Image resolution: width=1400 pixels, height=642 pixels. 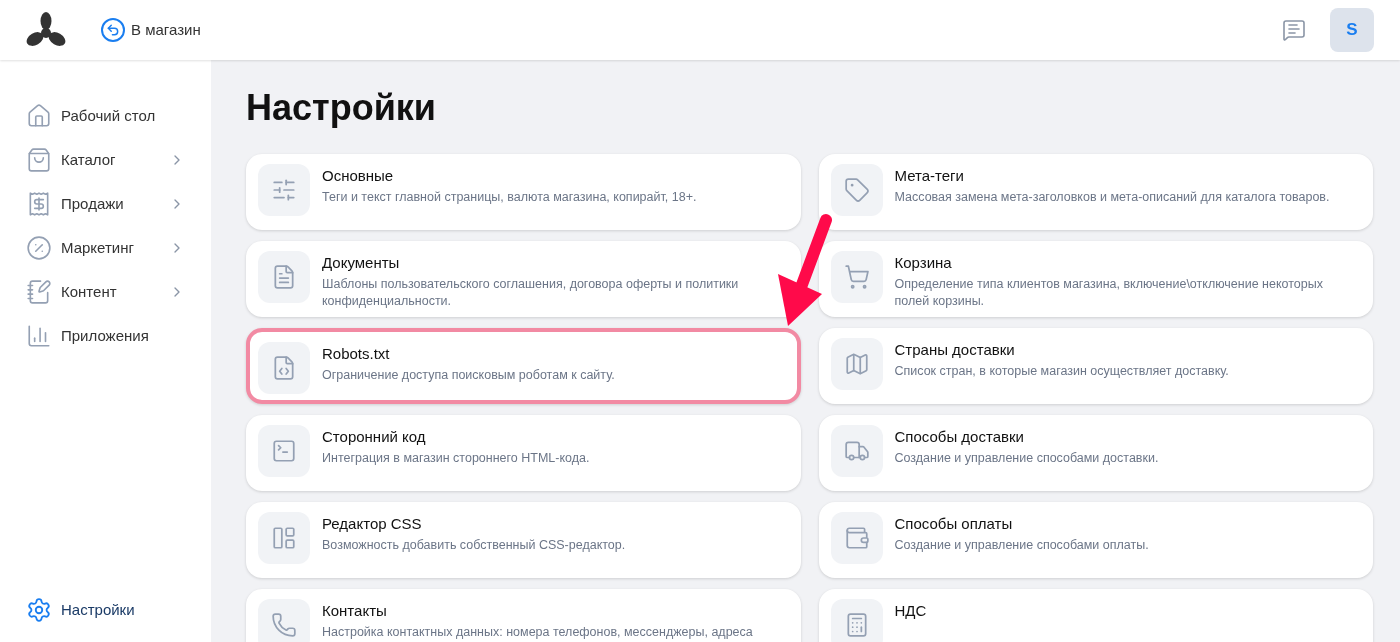 I want to click on card-description: Интеграция в магазин стороннего HTML-кода., so click(x=456, y=458).